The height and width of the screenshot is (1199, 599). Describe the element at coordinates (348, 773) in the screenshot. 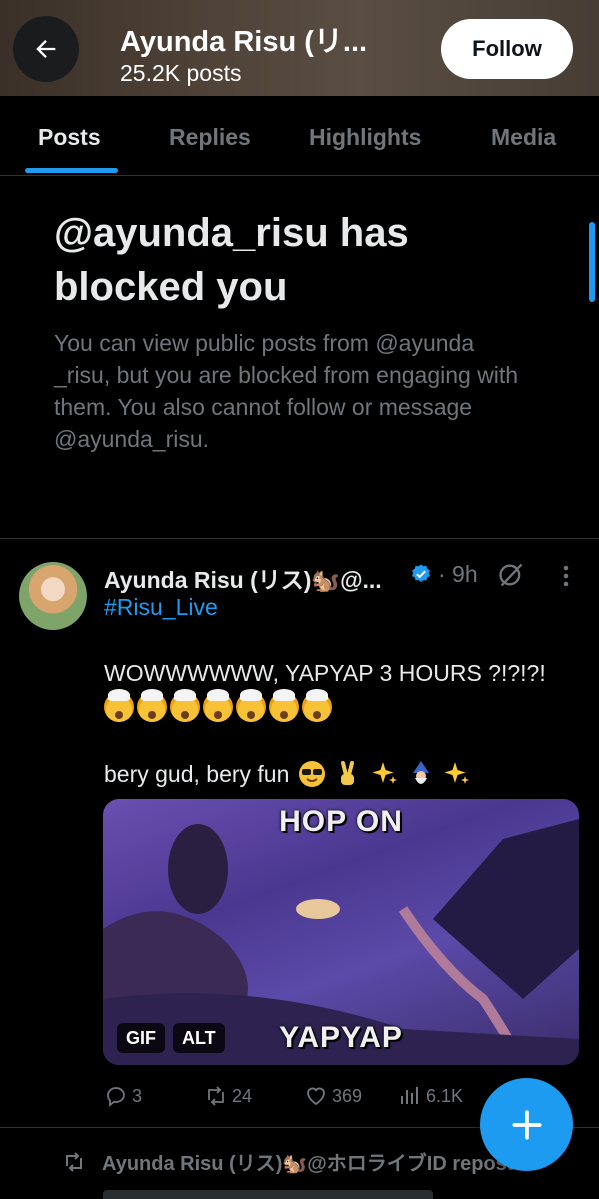

I see `victory-hand-emoji-icon` at that location.